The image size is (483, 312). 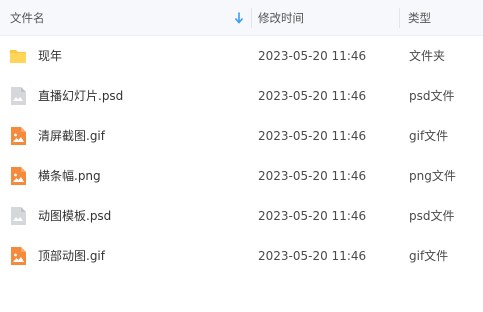 What do you see at coordinates (69, 176) in the screenshot?
I see `file-name: 横条幅.png` at bounding box center [69, 176].